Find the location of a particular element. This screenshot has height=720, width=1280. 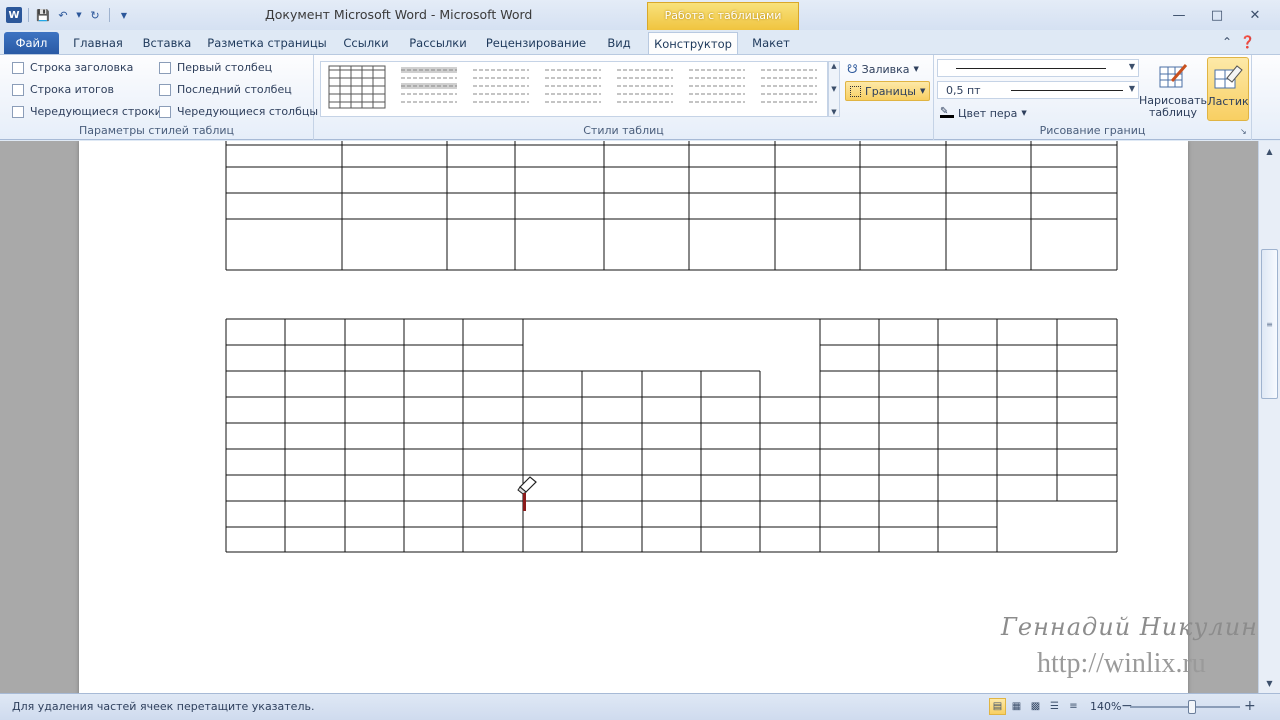

checkbox-label: Чередующиеся столбцы is located at coordinates (248, 111).